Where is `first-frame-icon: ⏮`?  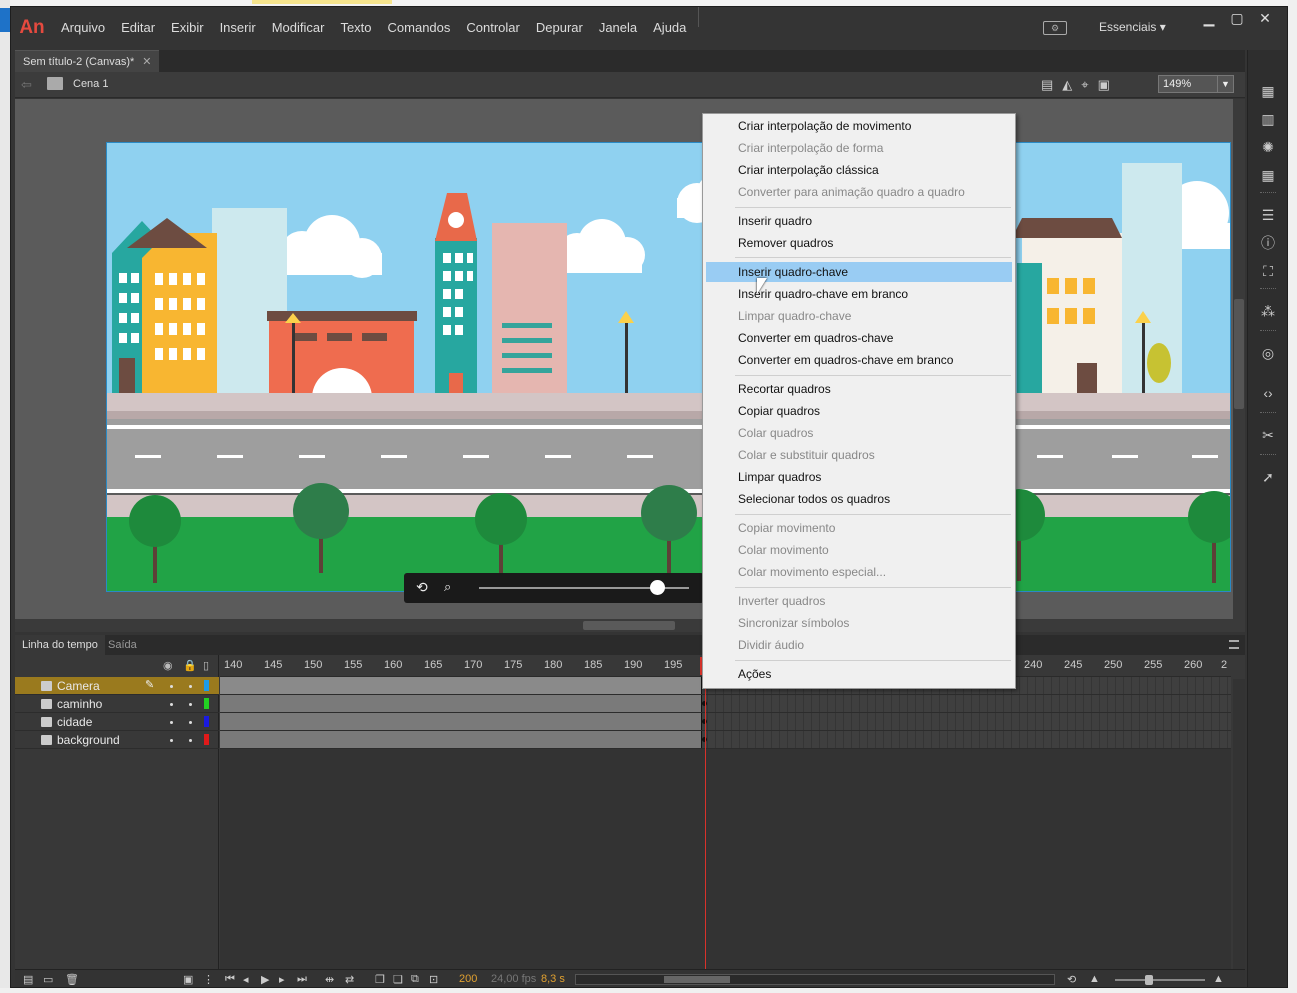
first-frame-icon: ⏮ is located at coordinates (230, 979).